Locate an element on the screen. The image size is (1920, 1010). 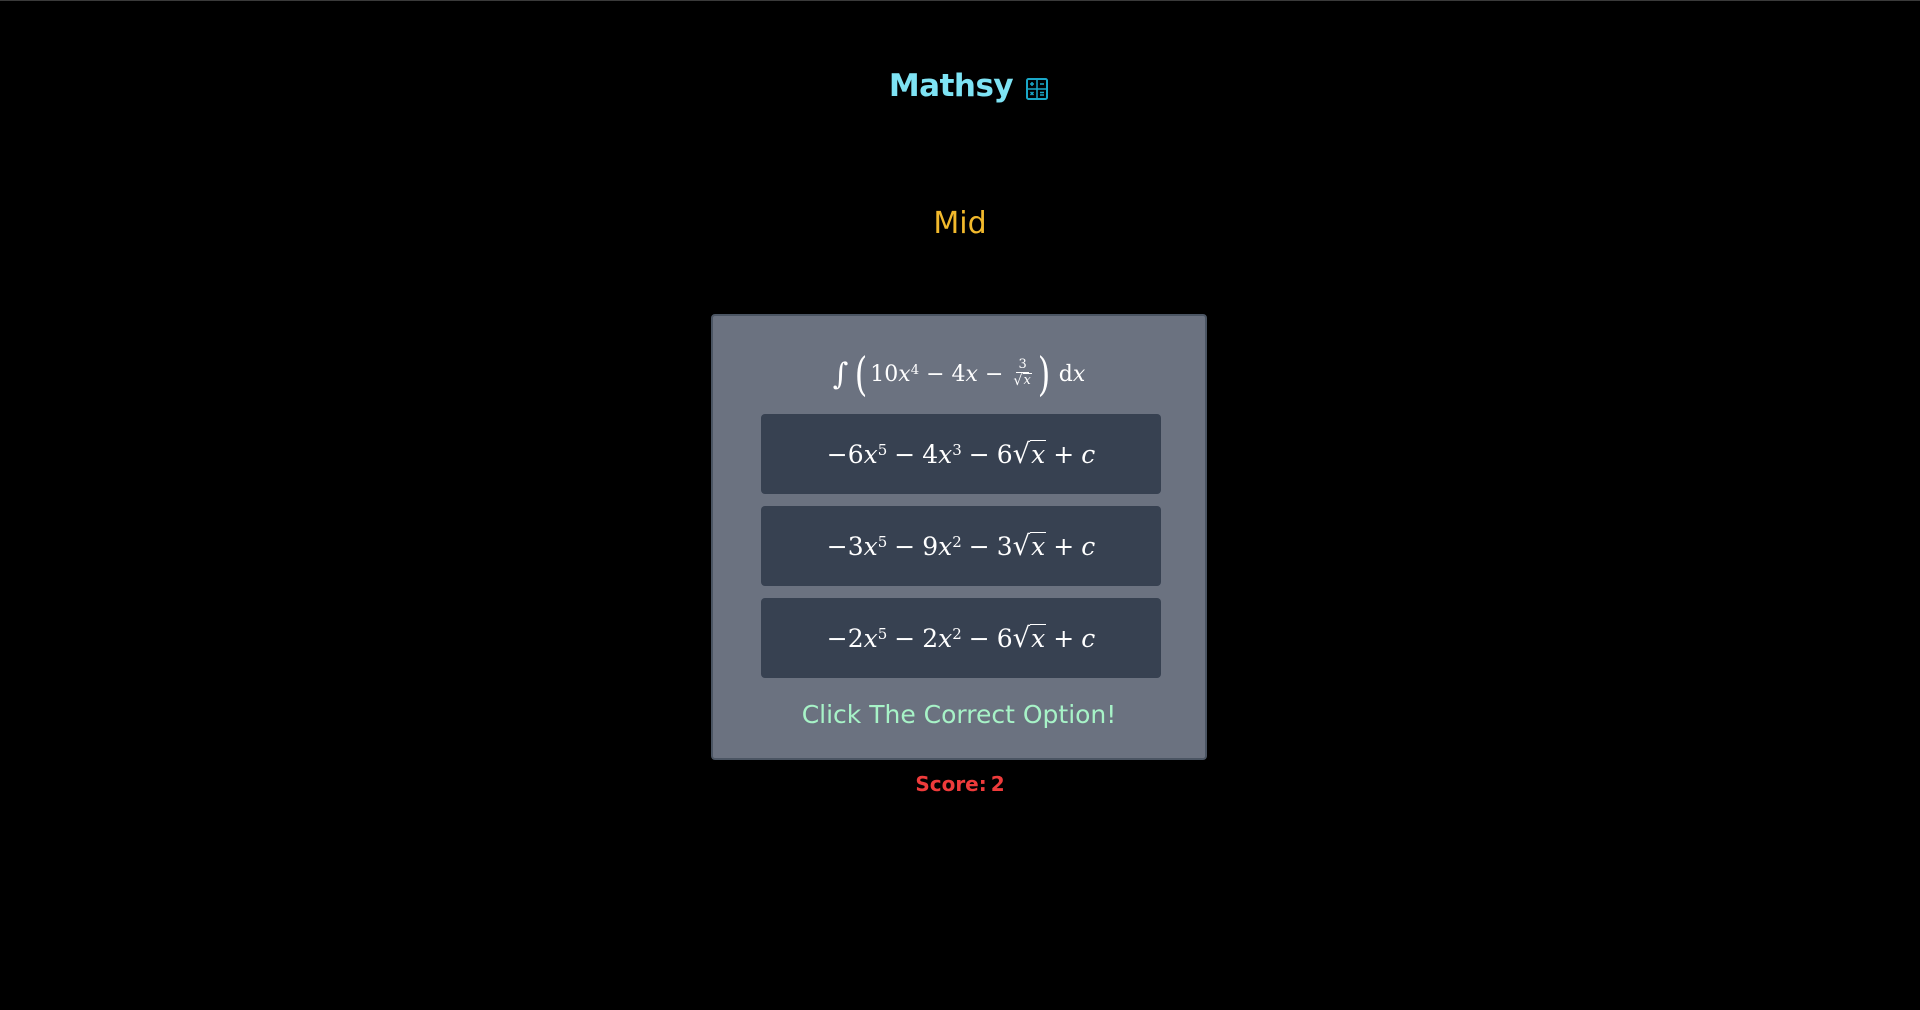
fraction-denominator: √ x is located at coordinates (1022, 381).